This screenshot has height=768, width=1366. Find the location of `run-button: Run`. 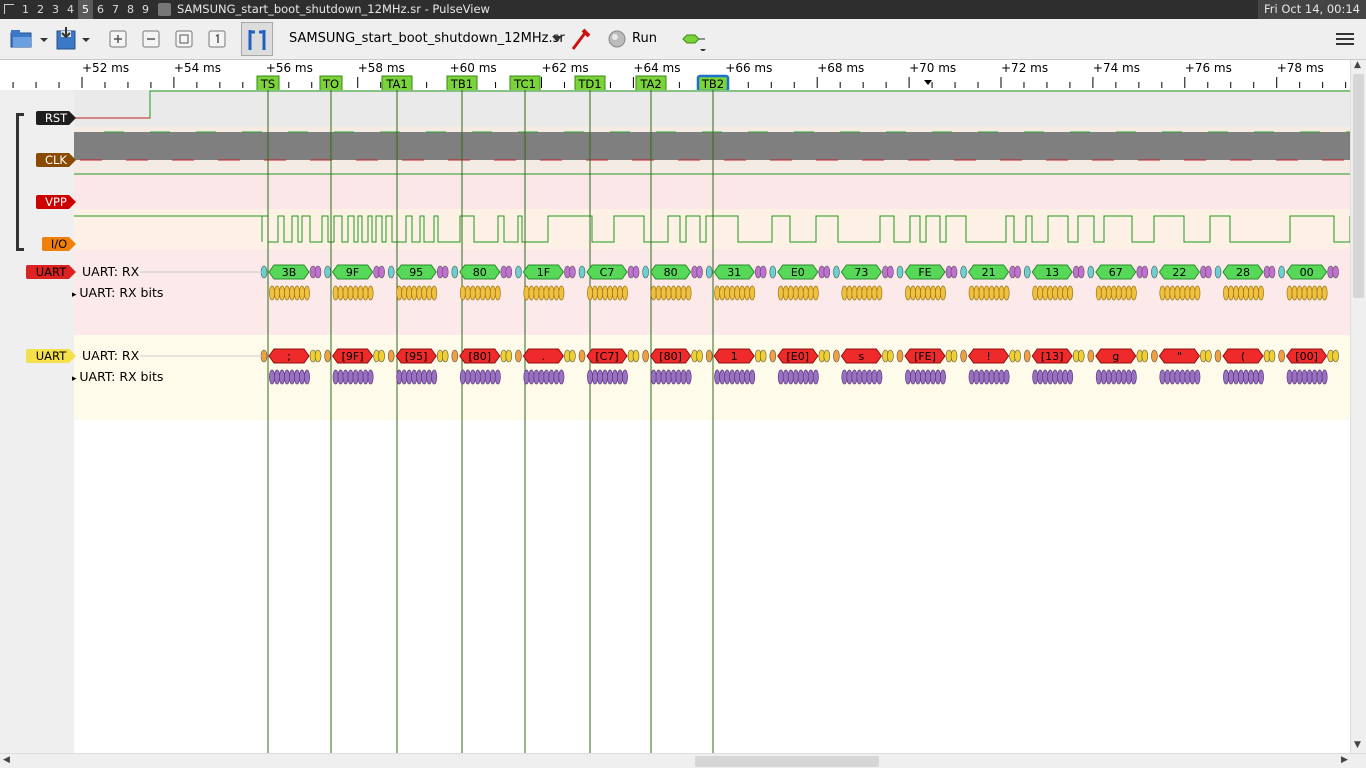

run-button: Run is located at coordinates (644, 43).